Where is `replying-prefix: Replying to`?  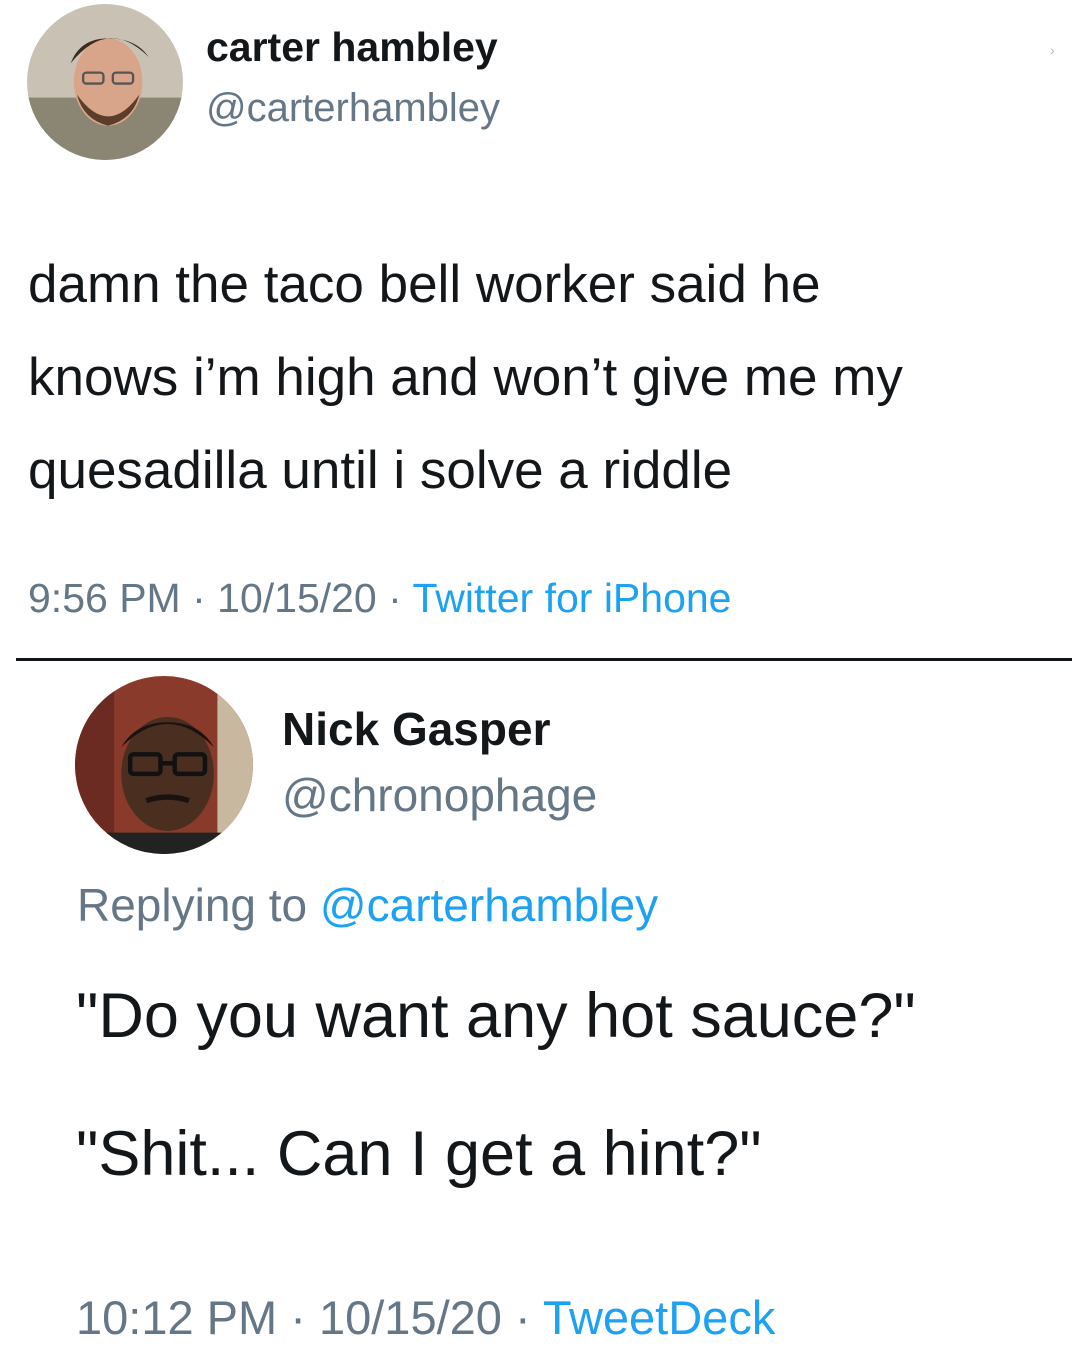
replying-prefix: Replying to is located at coordinates (198, 905).